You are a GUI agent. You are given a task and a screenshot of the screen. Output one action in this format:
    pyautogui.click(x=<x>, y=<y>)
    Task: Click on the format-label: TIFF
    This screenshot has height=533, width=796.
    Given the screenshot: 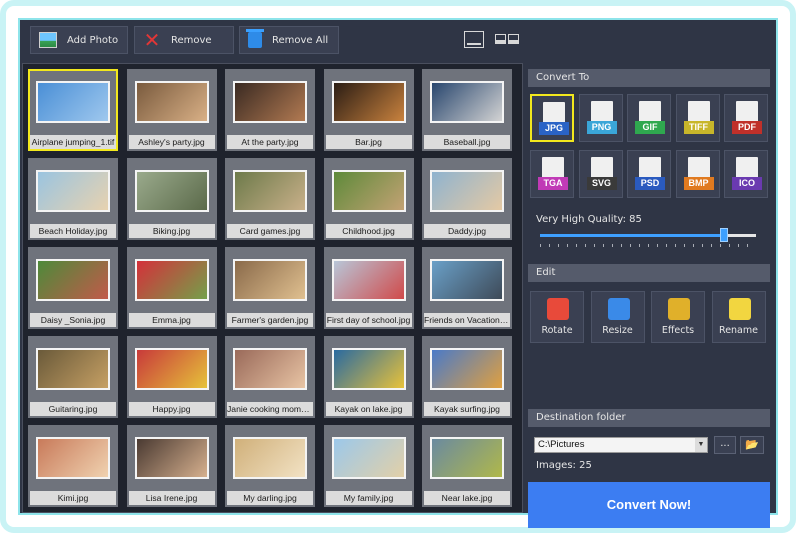 What is the action you would take?
    pyautogui.click(x=698, y=127)
    